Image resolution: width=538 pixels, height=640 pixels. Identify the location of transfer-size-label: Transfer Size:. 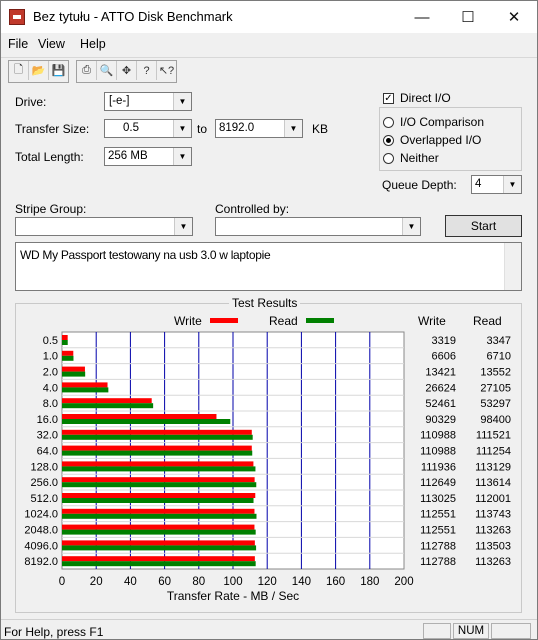
(52, 129).